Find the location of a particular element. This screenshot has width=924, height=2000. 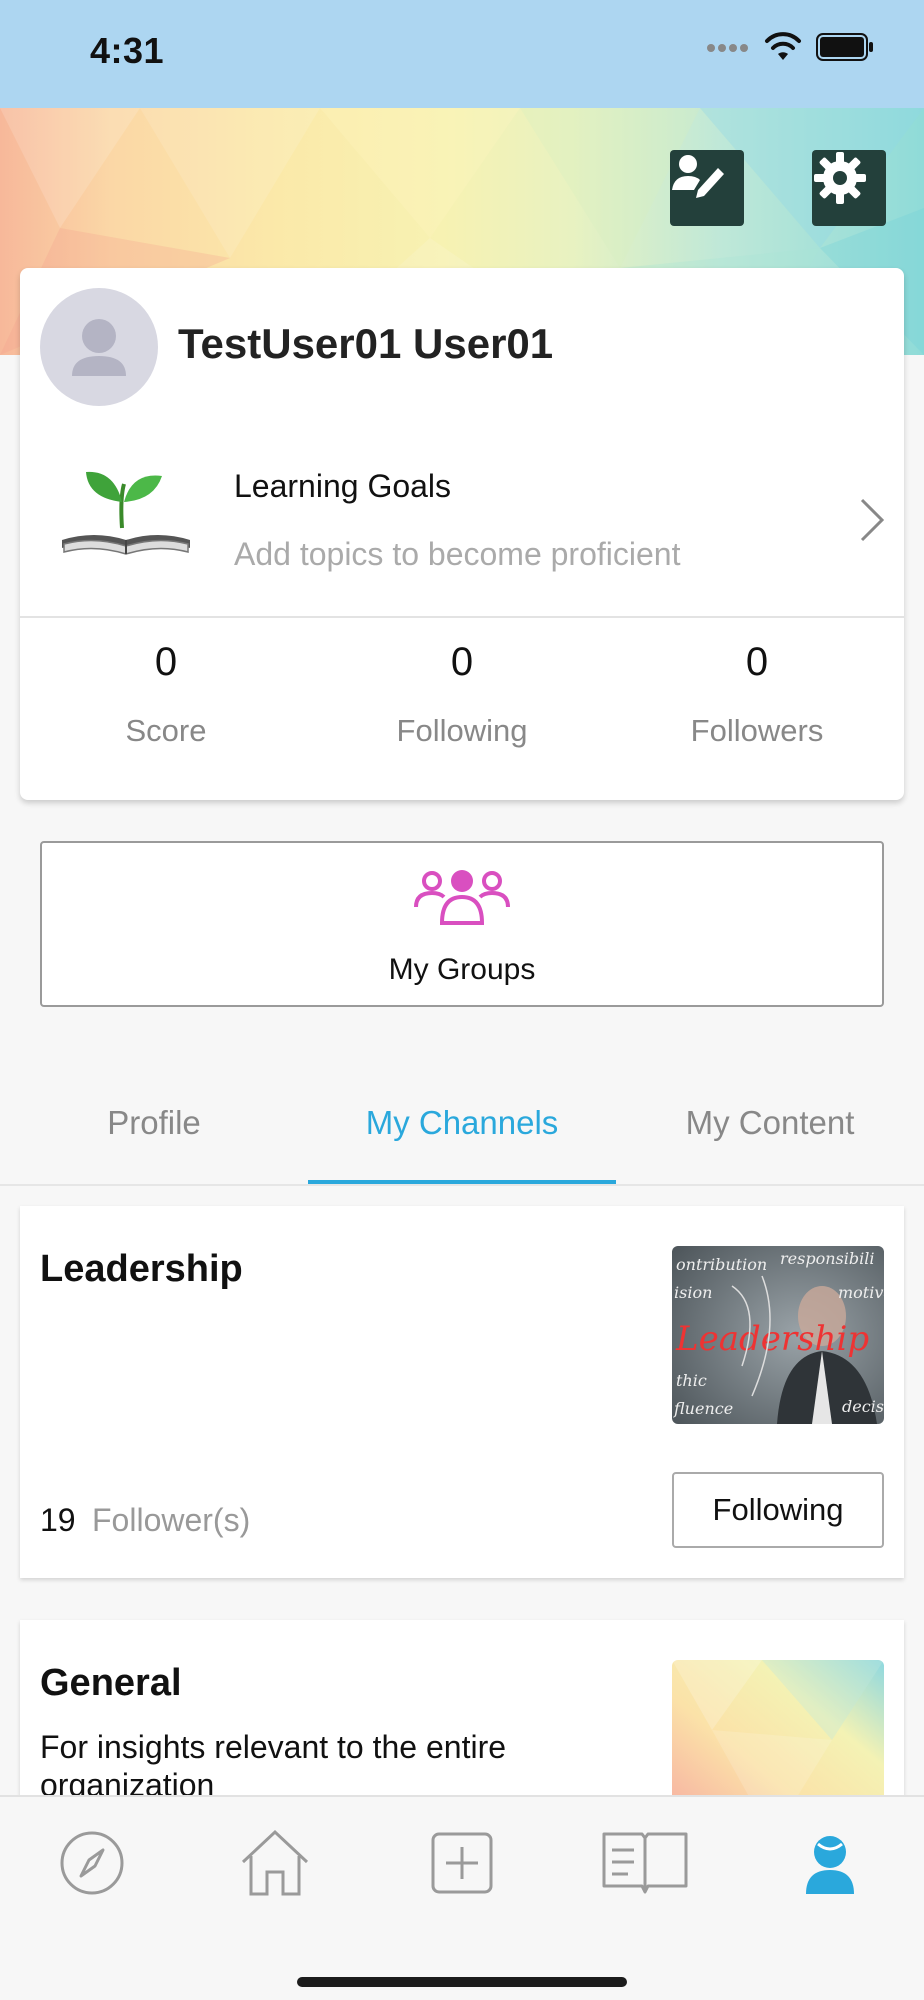

compass-icon is located at coordinates (92, 1865).